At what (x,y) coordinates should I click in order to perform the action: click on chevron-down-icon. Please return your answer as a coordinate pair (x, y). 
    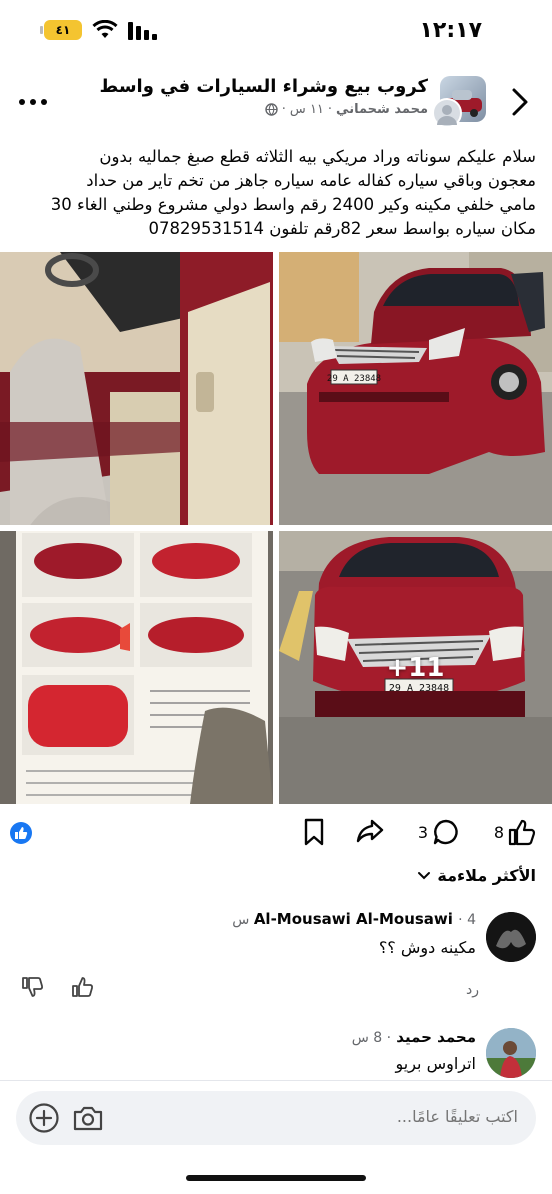
    Looking at the image, I should click on (424, 875).